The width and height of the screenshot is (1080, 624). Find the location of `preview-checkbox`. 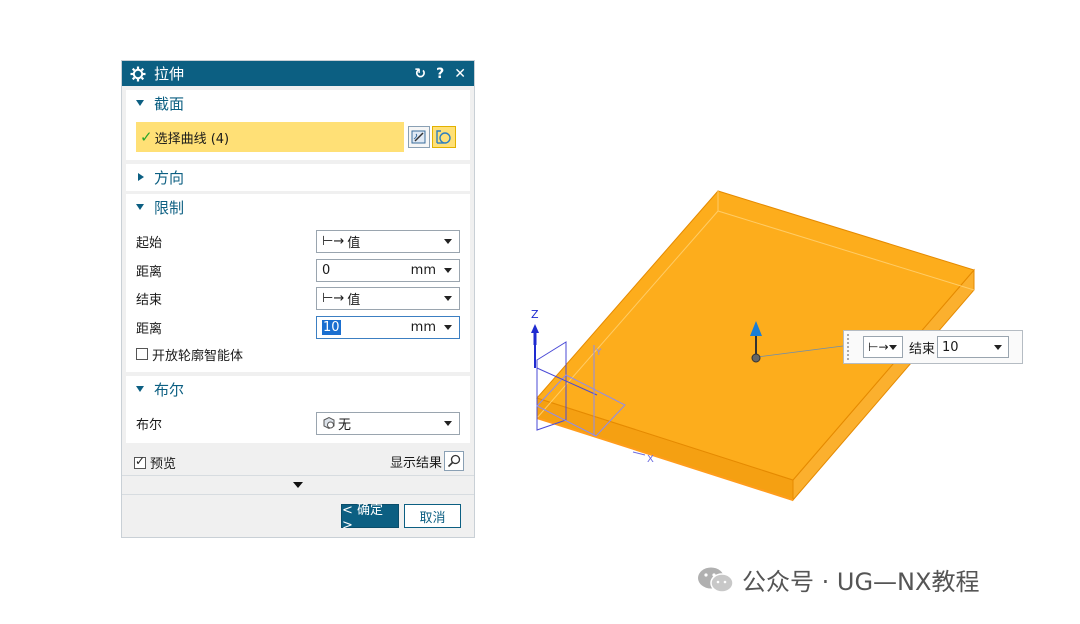

preview-checkbox is located at coordinates (140, 461).